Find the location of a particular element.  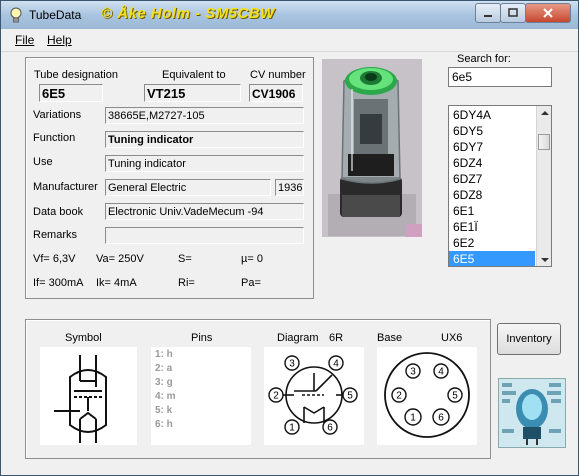

tube-photo is located at coordinates (372, 148).